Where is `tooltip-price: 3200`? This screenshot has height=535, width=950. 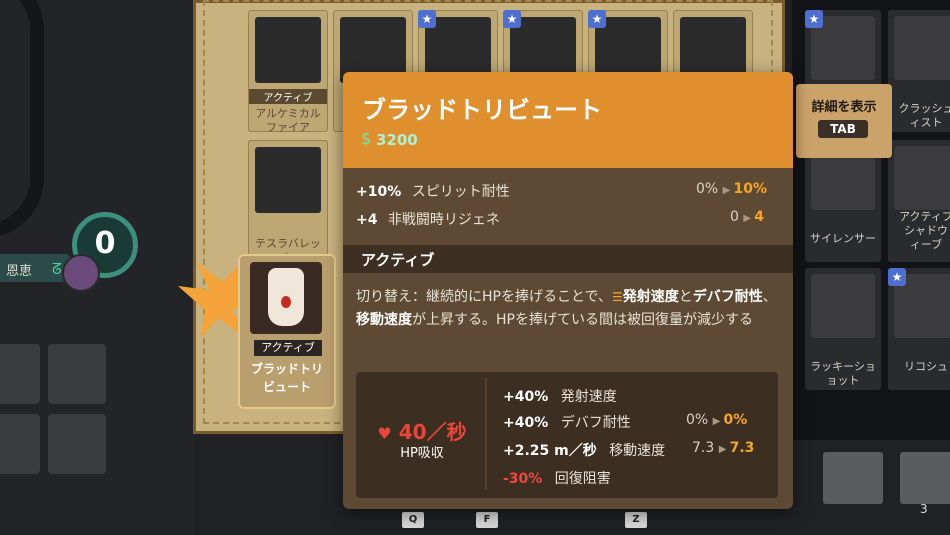 tooltip-price: 3200 is located at coordinates (397, 140).